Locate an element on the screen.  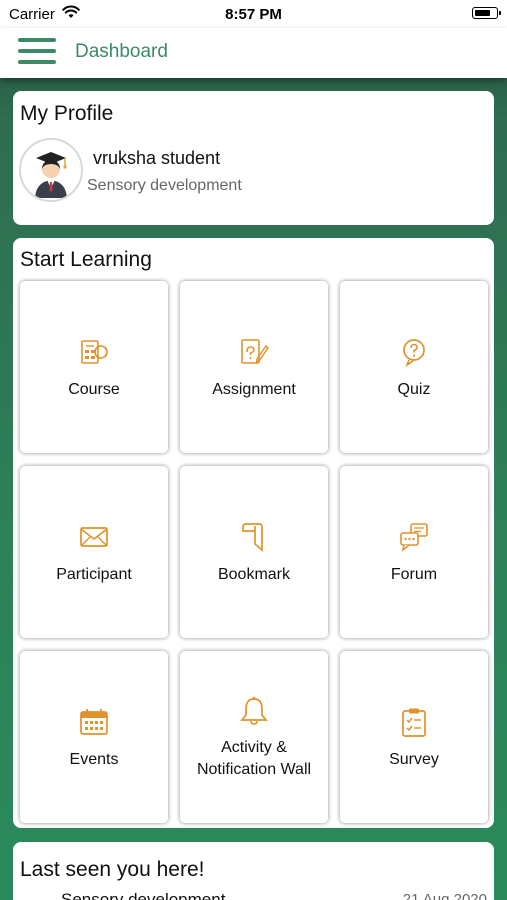
quiz-tile: Quiz is located at coordinates (414, 367).